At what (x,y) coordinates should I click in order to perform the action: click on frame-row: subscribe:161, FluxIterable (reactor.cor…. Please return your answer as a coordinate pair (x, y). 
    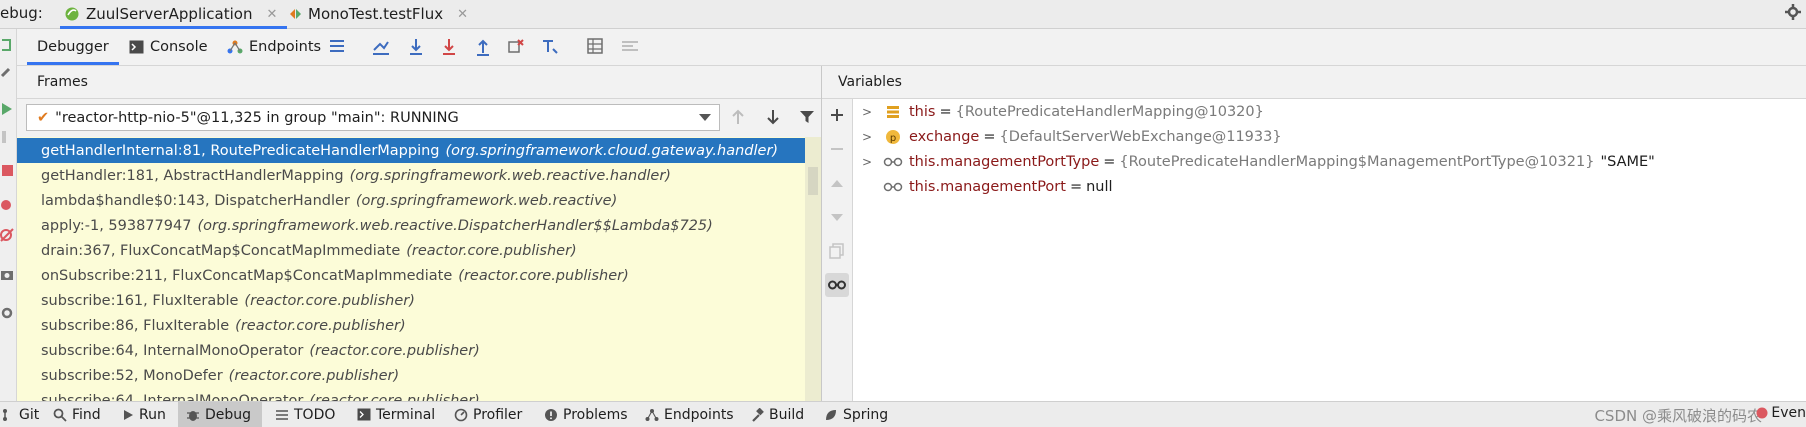
    Looking at the image, I should click on (411, 300).